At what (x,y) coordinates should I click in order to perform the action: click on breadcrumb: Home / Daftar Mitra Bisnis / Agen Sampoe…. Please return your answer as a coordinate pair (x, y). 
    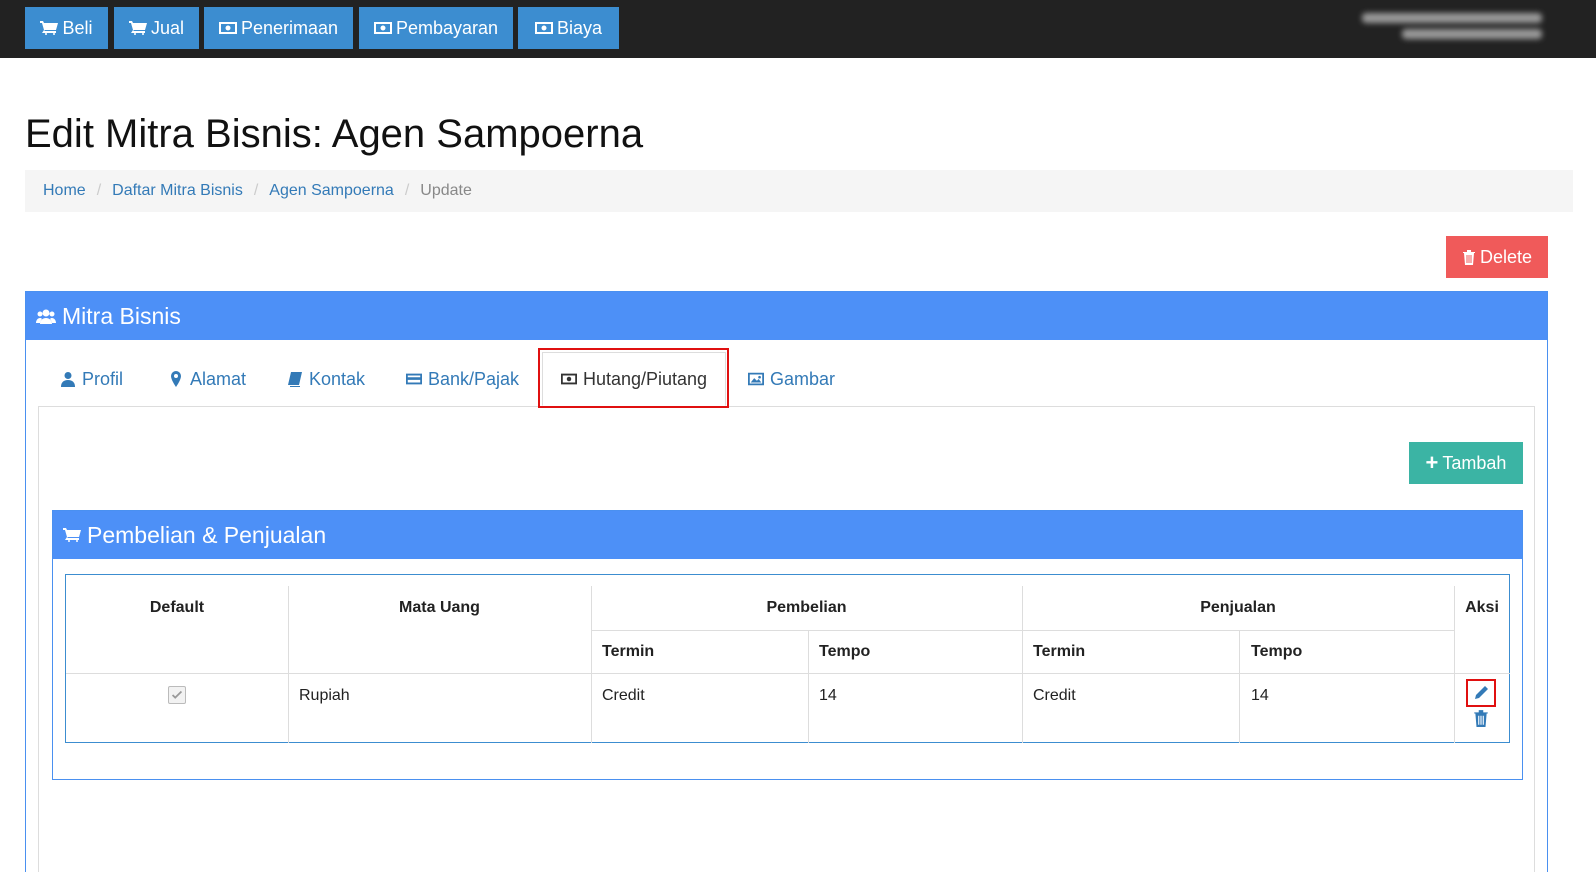
    Looking at the image, I should click on (799, 191).